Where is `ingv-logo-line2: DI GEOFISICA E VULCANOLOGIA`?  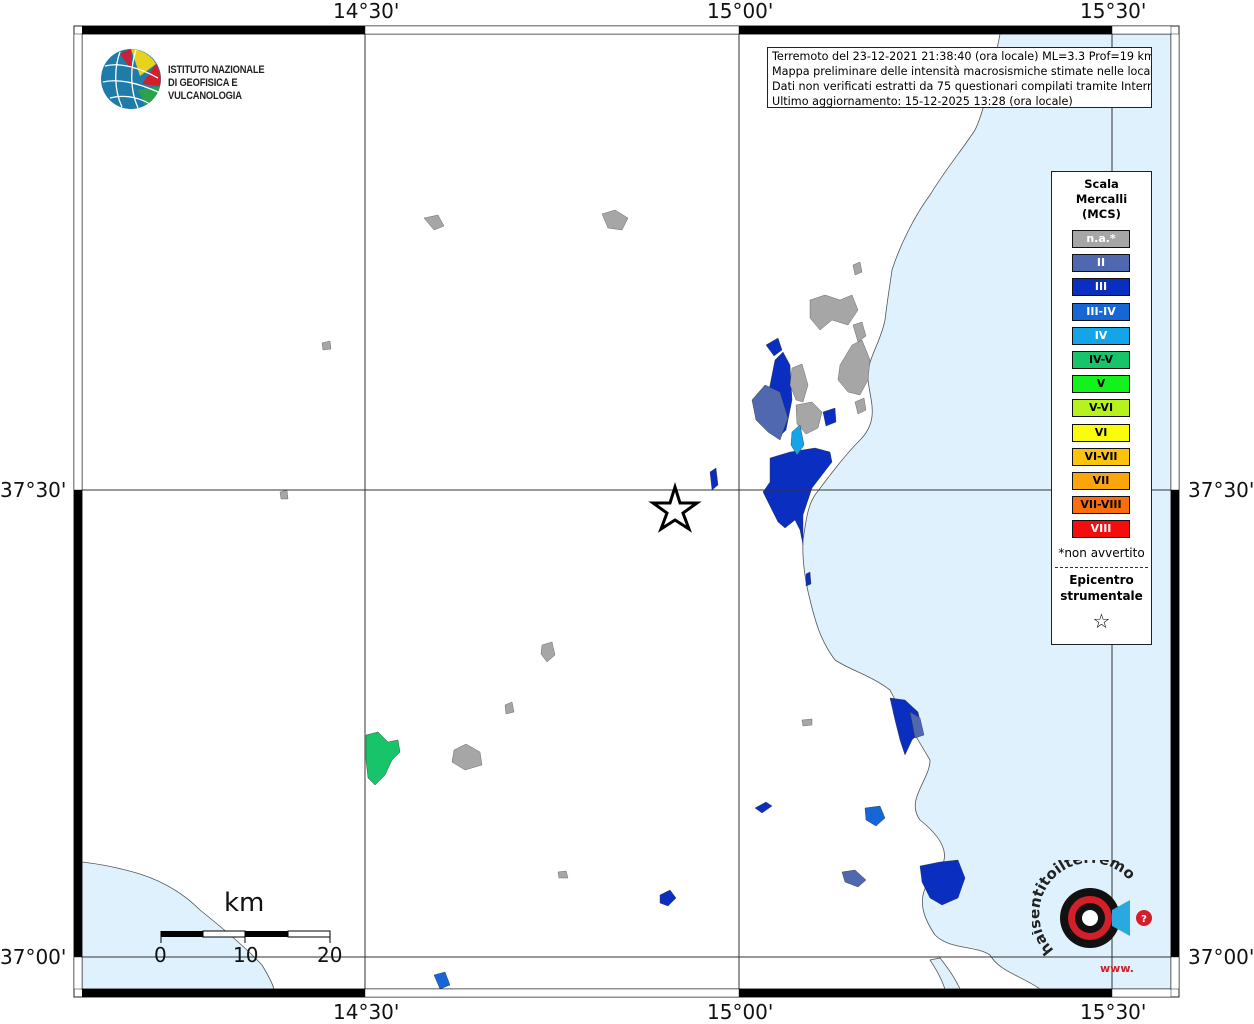 ingv-logo-line2: DI GEOFISICA E VULCANOLOGIA is located at coordinates (205, 89).